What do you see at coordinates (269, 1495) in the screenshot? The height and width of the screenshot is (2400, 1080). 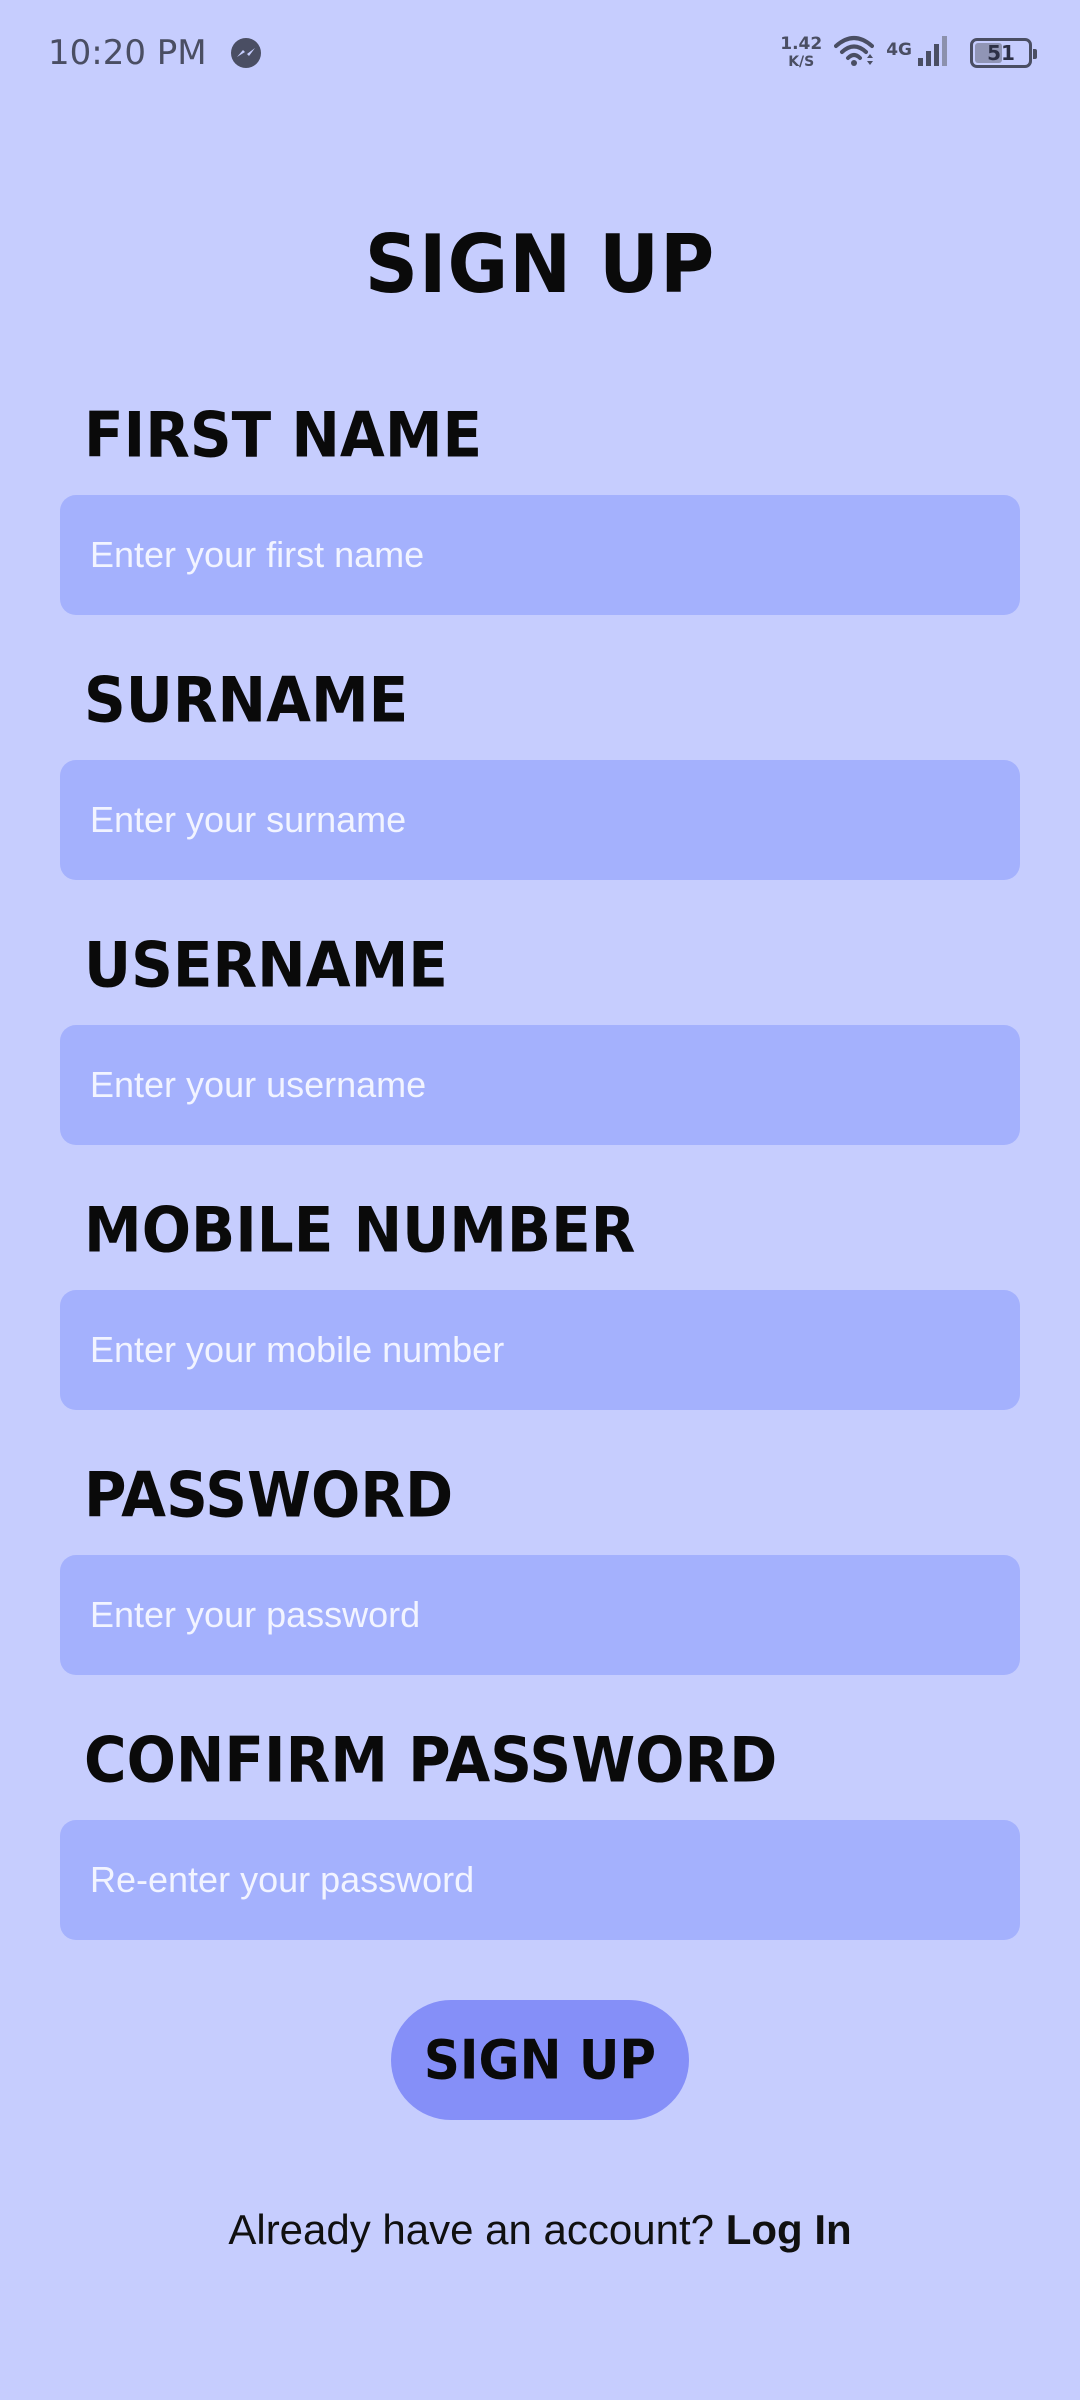 I see `password-label: PASSWORD` at bounding box center [269, 1495].